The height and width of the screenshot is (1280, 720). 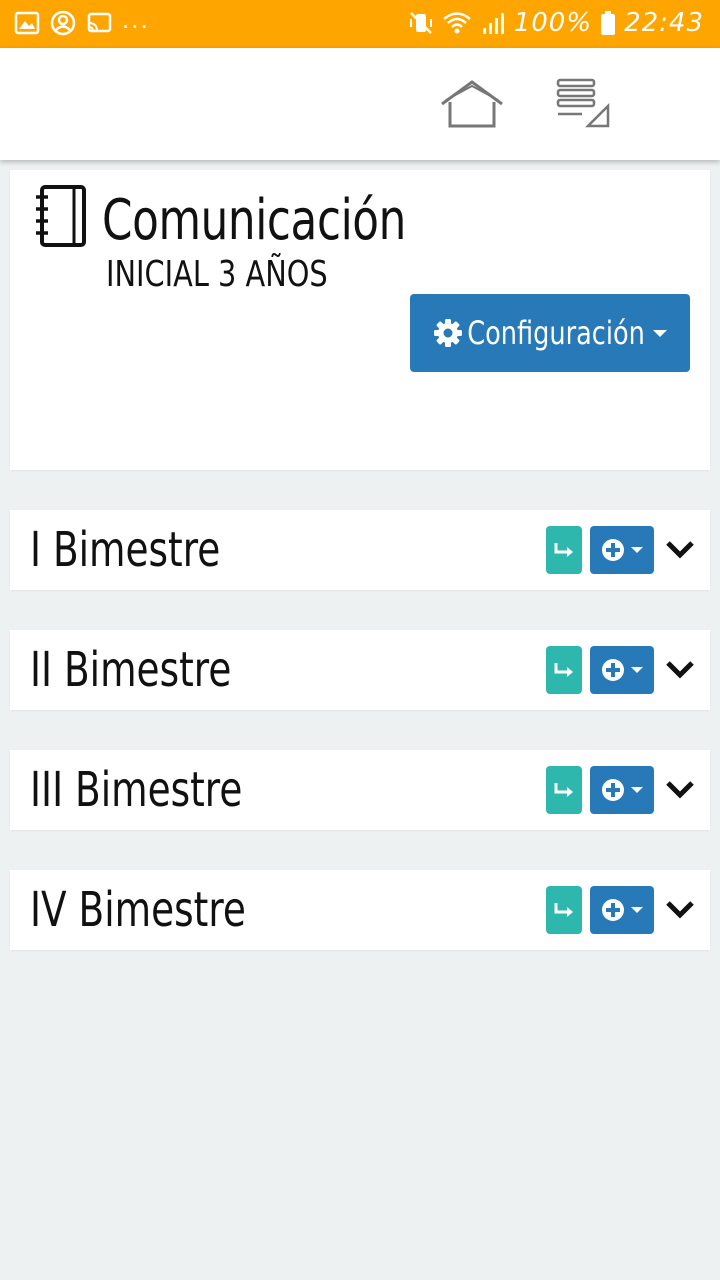 What do you see at coordinates (420, 23) in the screenshot?
I see `vibrate-mute-icon` at bounding box center [420, 23].